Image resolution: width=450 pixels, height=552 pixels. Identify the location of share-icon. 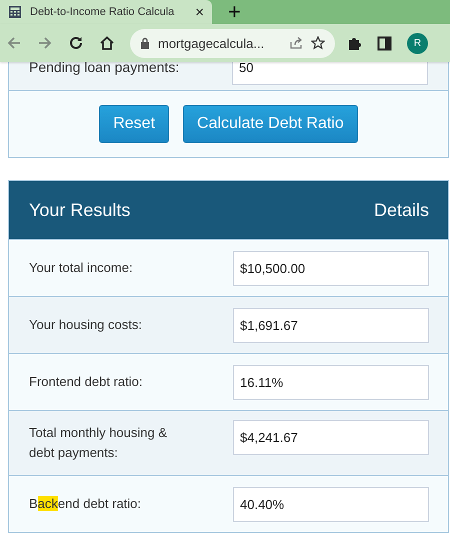
(296, 43).